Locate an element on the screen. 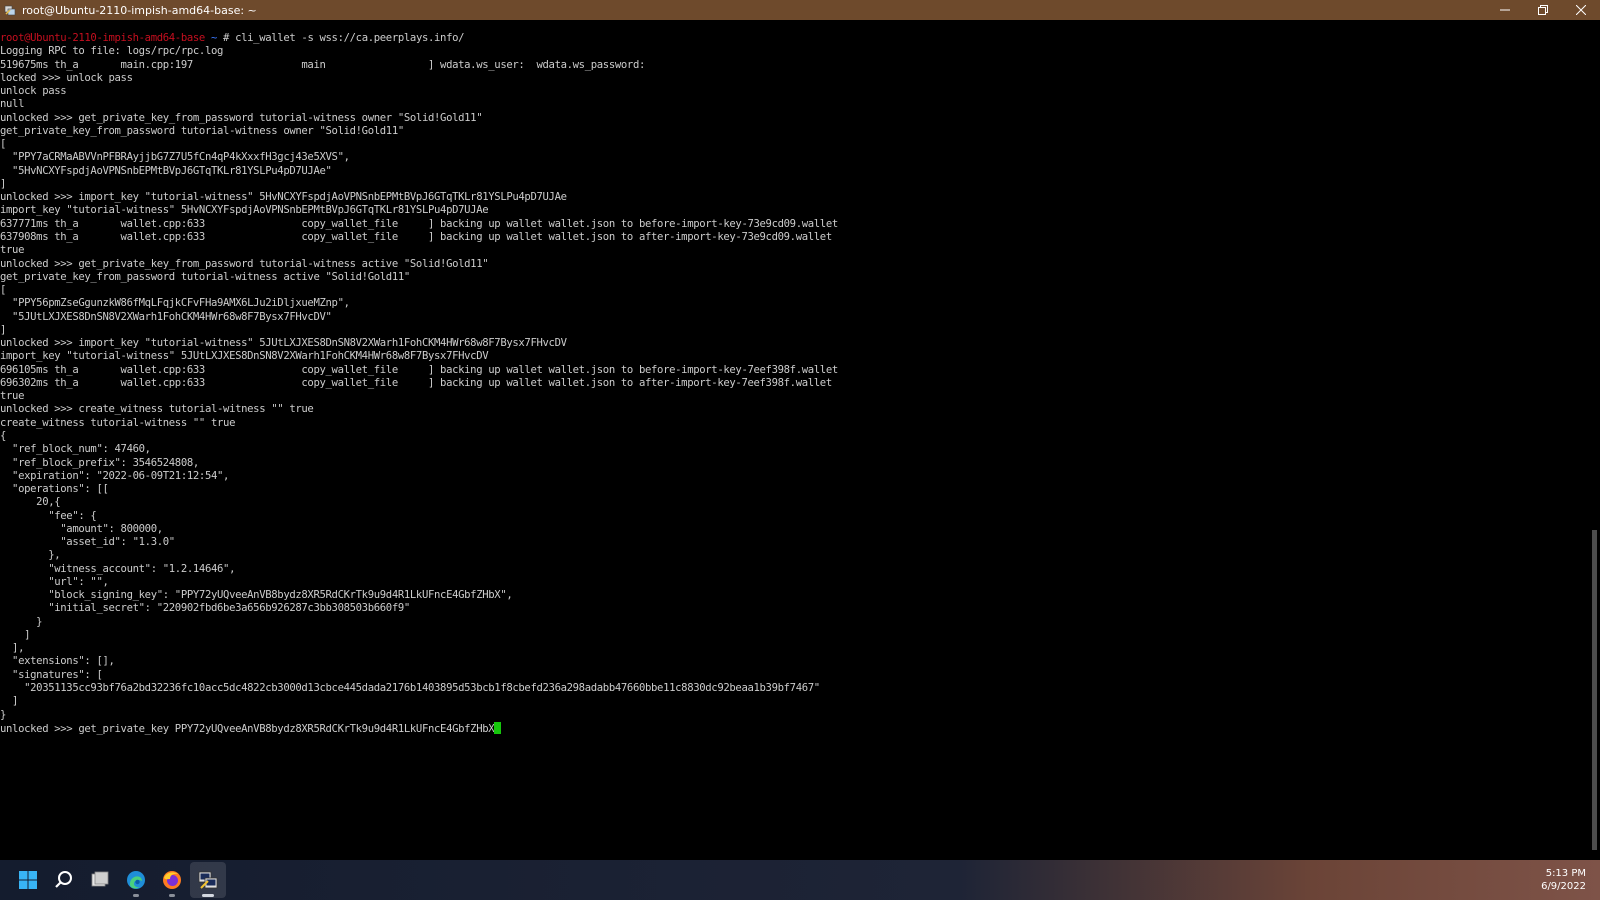 Image resolution: width=1600 pixels, height=900 pixels. edge-button is located at coordinates (136, 880).